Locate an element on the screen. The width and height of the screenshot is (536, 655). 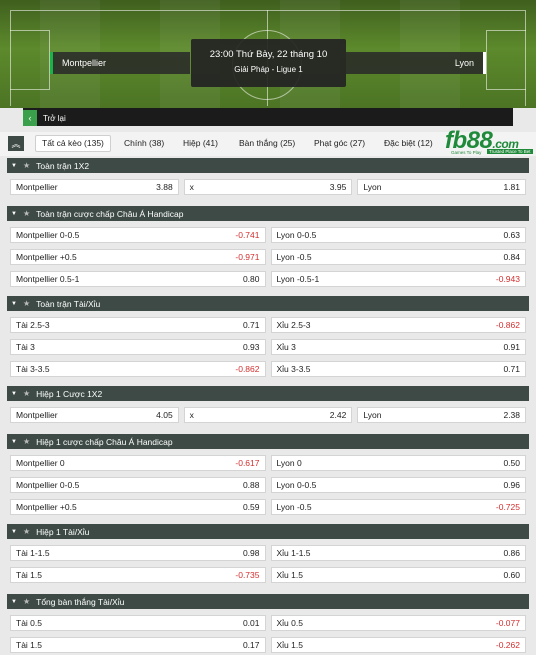
odds-cell: Lyon 0-0.5 0.63 is located at coordinates (398, 235).